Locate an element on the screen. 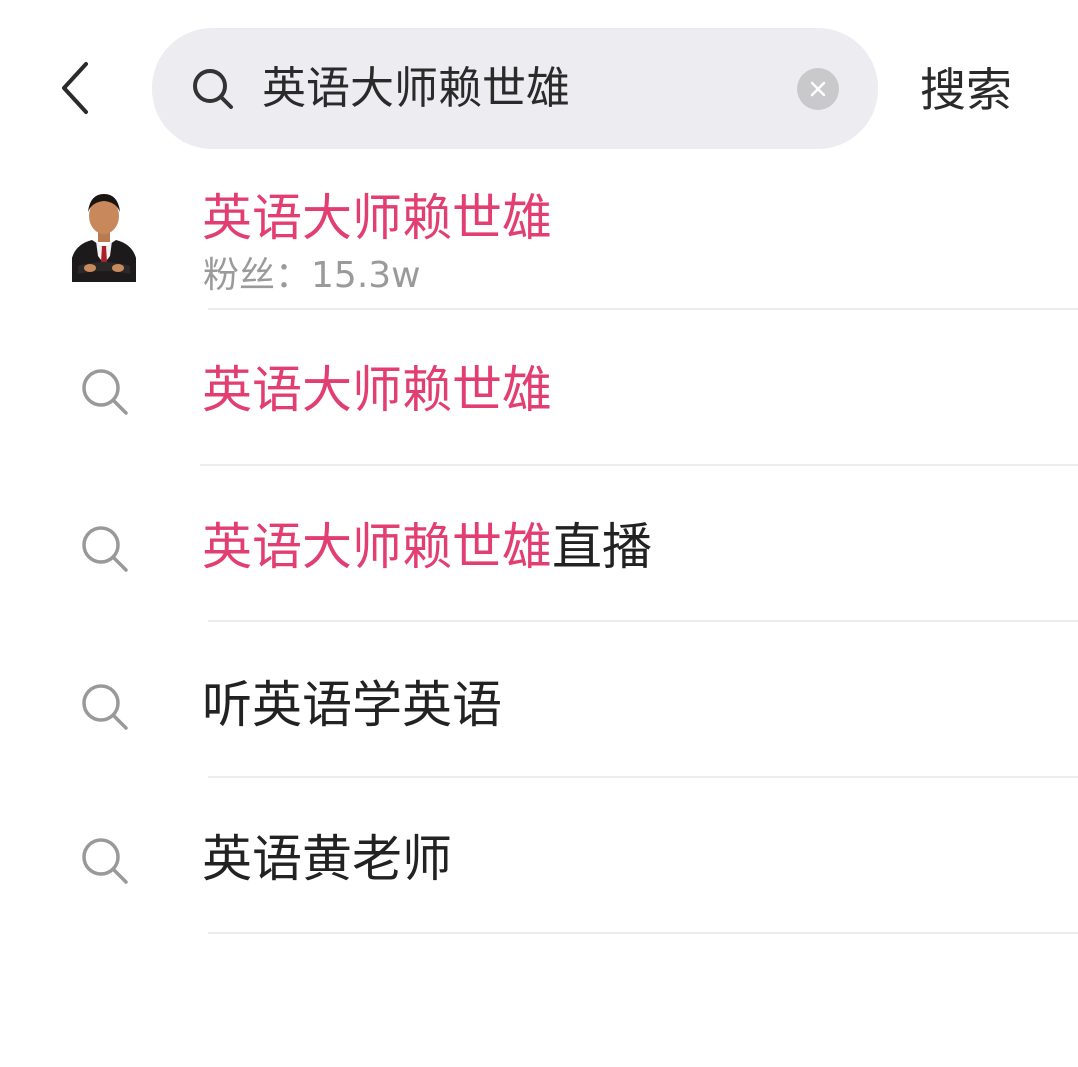 The height and width of the screenshot is (1067, 1078). clear-icon is located at coordinates (818, 89).